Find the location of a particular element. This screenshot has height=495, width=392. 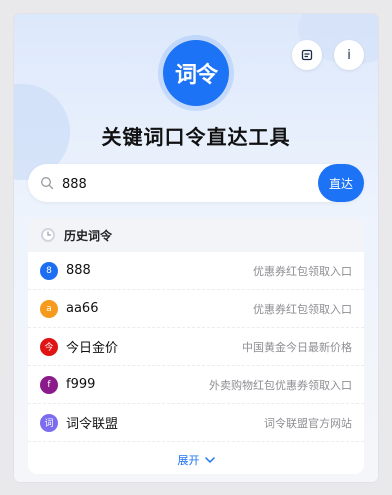

keyword-badge-icon: 8 is located at coordinates (49, 270).